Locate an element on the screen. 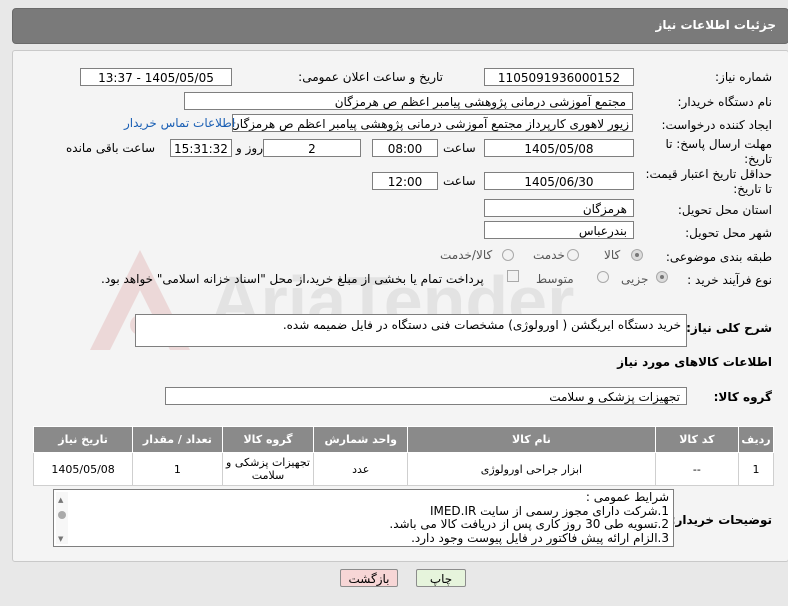 This screenshot has width=788, height=606. category-radio-goods-service is located at coordinates (508, 255).